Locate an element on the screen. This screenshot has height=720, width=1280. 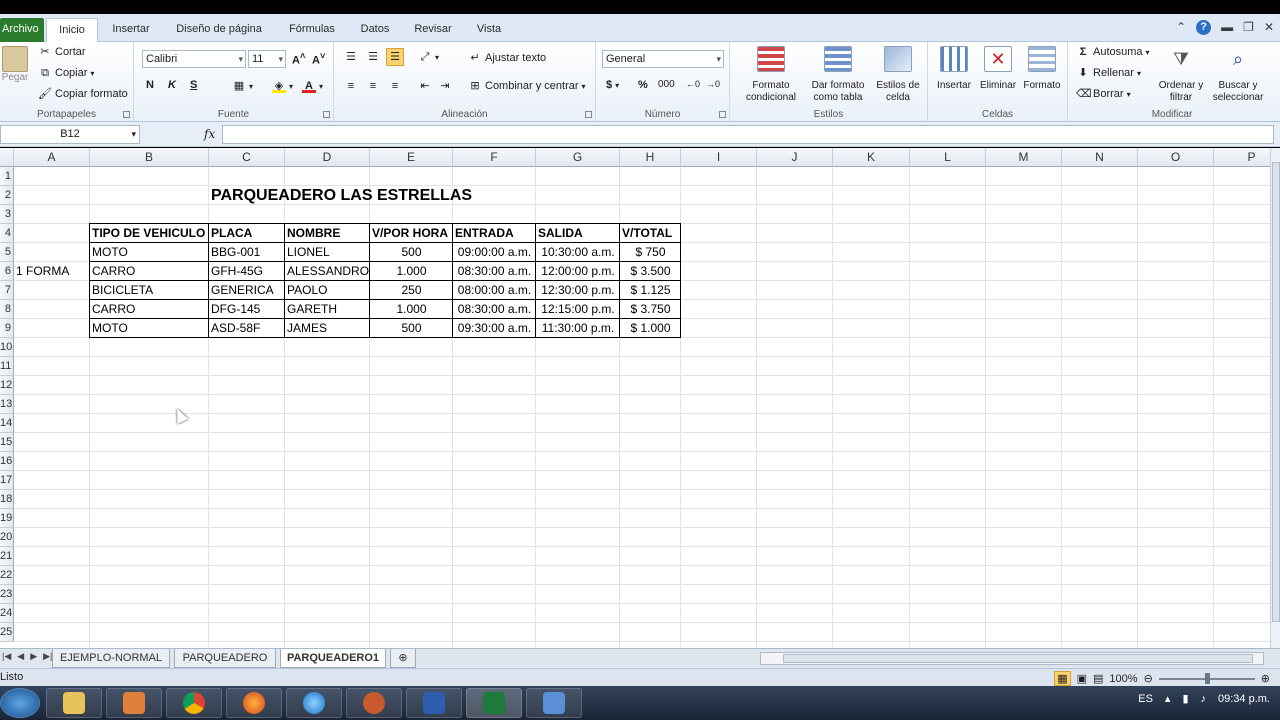
table-cell: CARRO is located at coordinates (149, 271).